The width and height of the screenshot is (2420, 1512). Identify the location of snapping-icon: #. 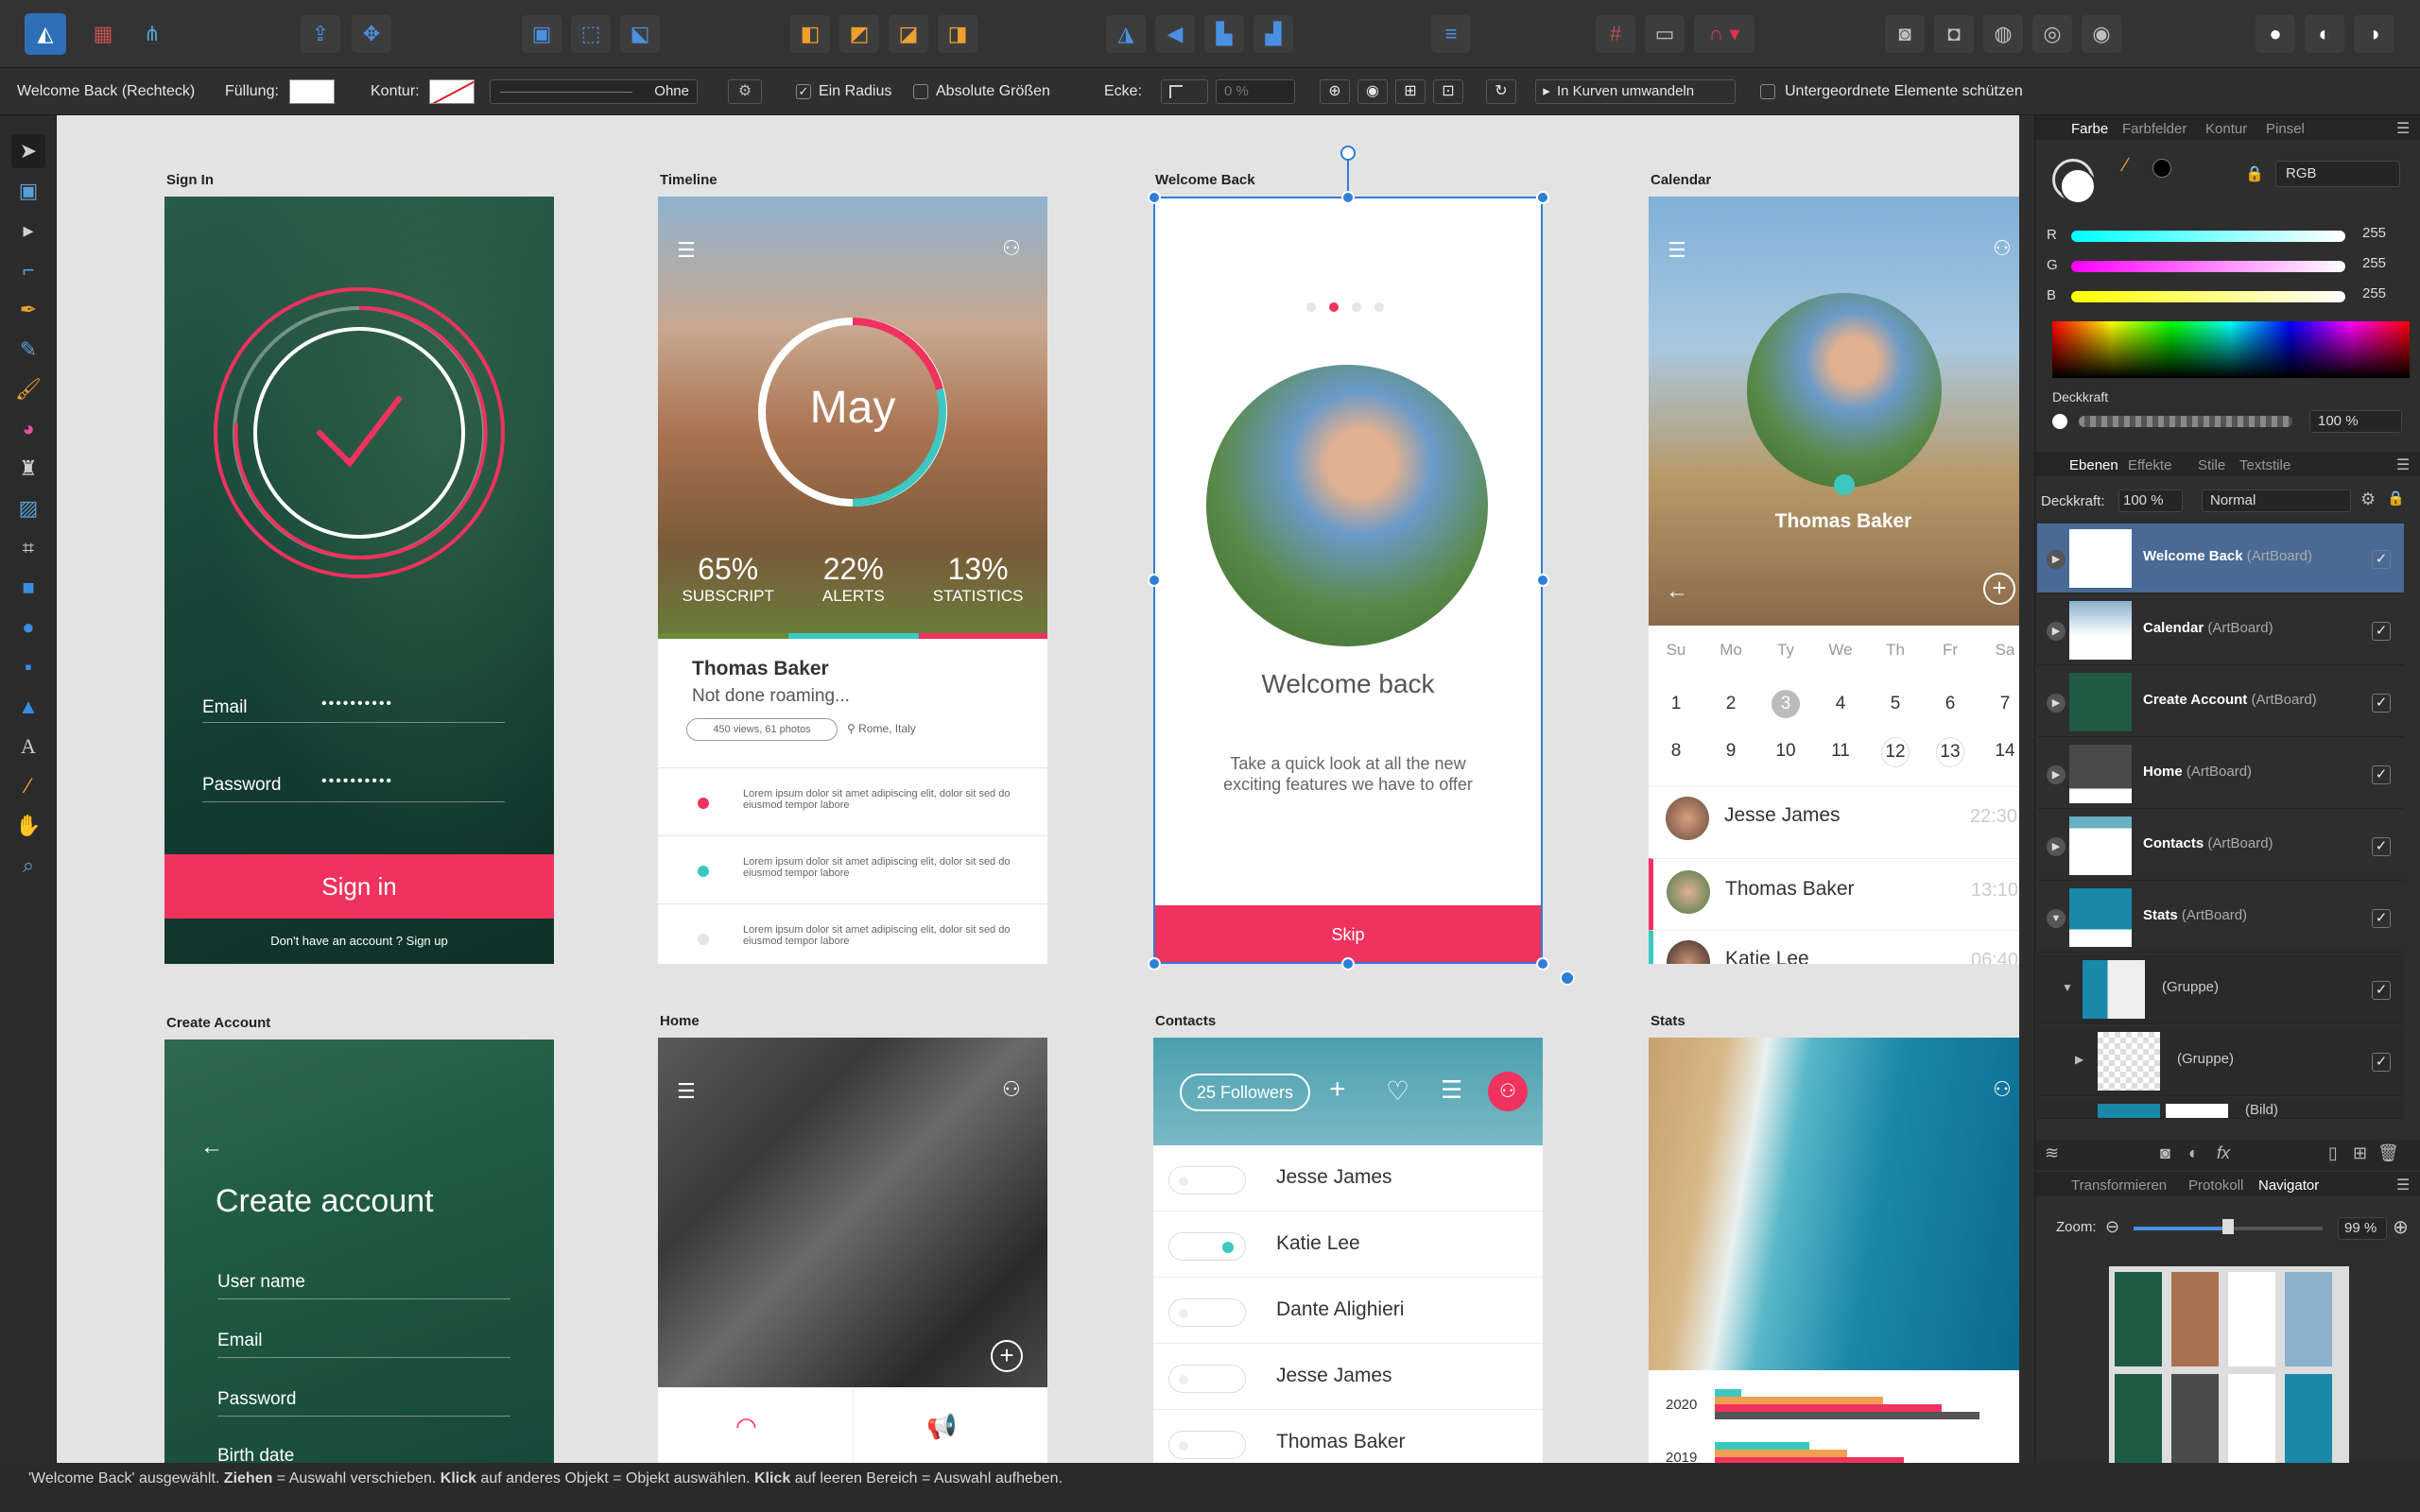
(1615, 34).